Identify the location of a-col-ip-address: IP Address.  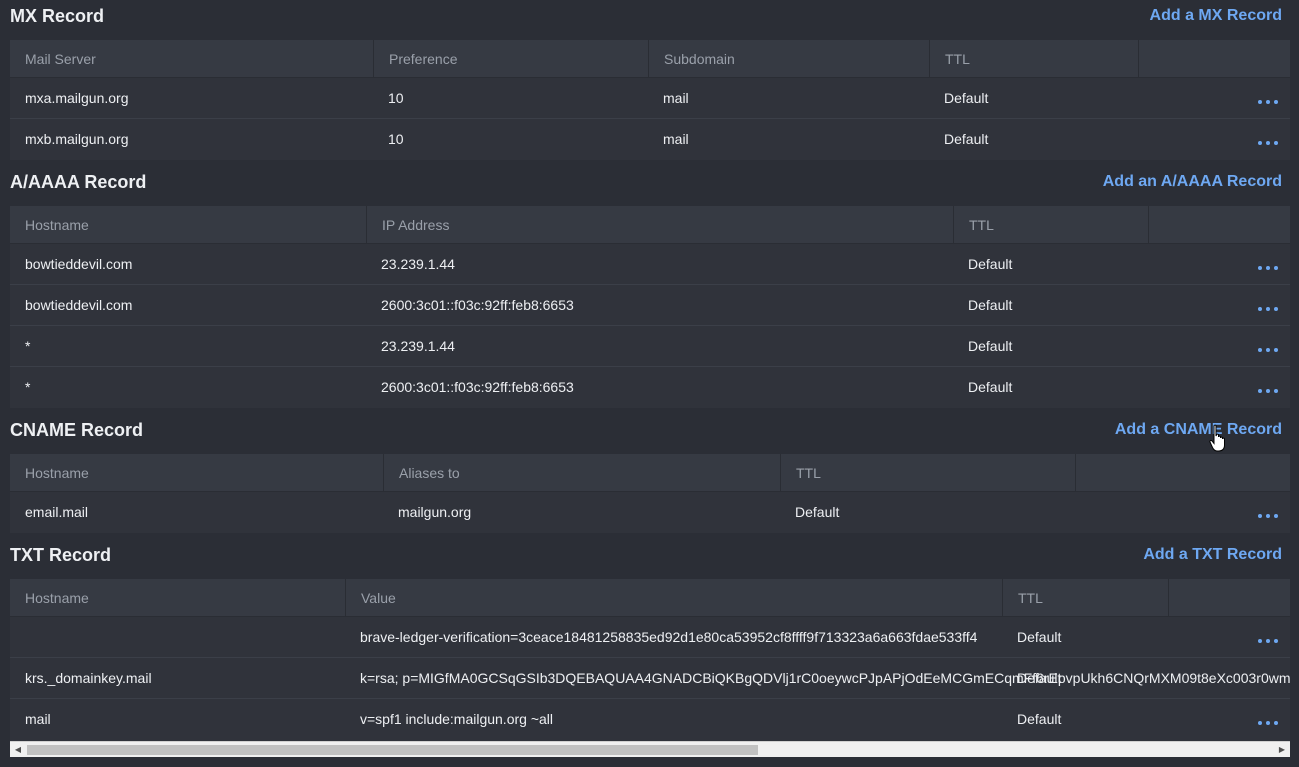
(660, 225).